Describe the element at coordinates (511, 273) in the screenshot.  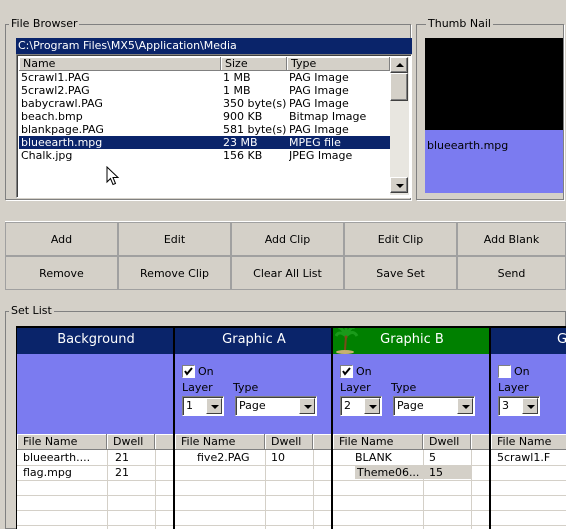
I see `send-button: Send` at that location.